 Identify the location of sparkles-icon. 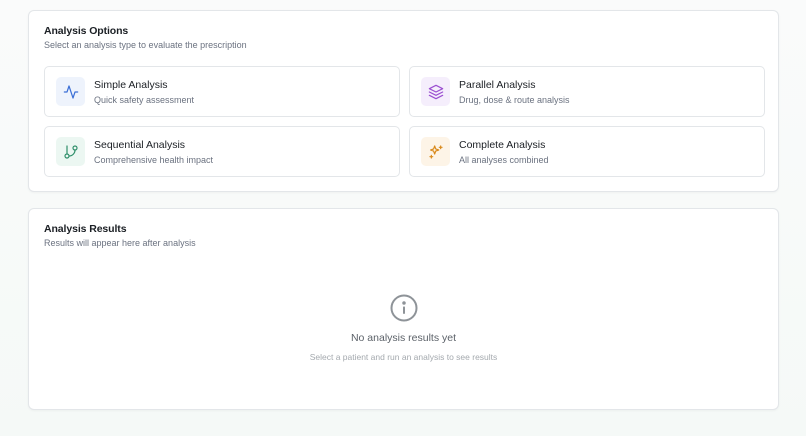
(435, 151).